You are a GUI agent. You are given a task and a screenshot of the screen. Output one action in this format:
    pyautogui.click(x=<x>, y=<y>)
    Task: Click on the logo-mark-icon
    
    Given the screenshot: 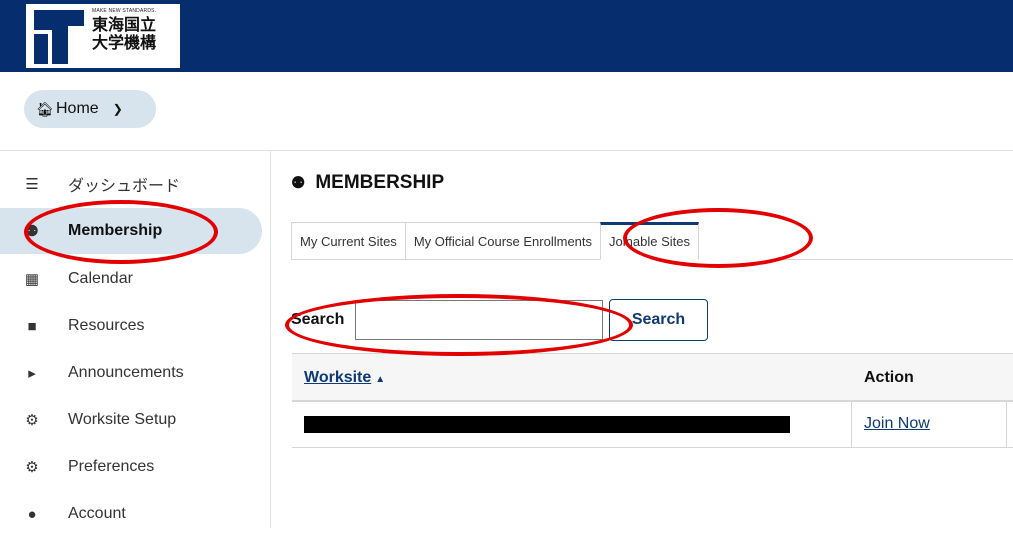 What is the action you would take?
    pyautogui.click(x=59, y=37)
    